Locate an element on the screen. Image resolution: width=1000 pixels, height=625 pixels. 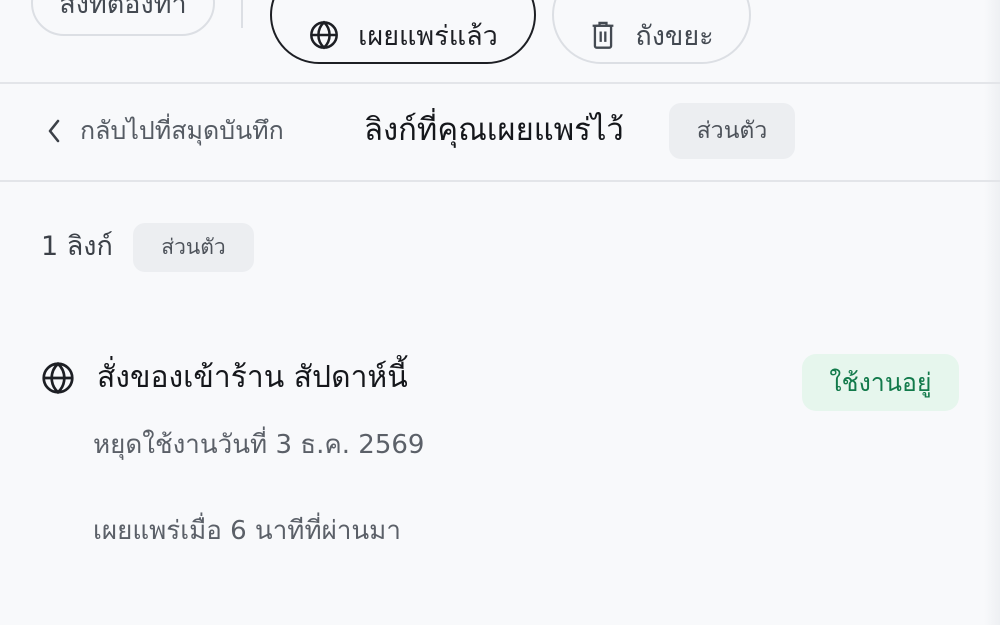
link-title: สั่งของเข้าร้าน สัปดาห์นี้ is located at coordinates (252, 378).